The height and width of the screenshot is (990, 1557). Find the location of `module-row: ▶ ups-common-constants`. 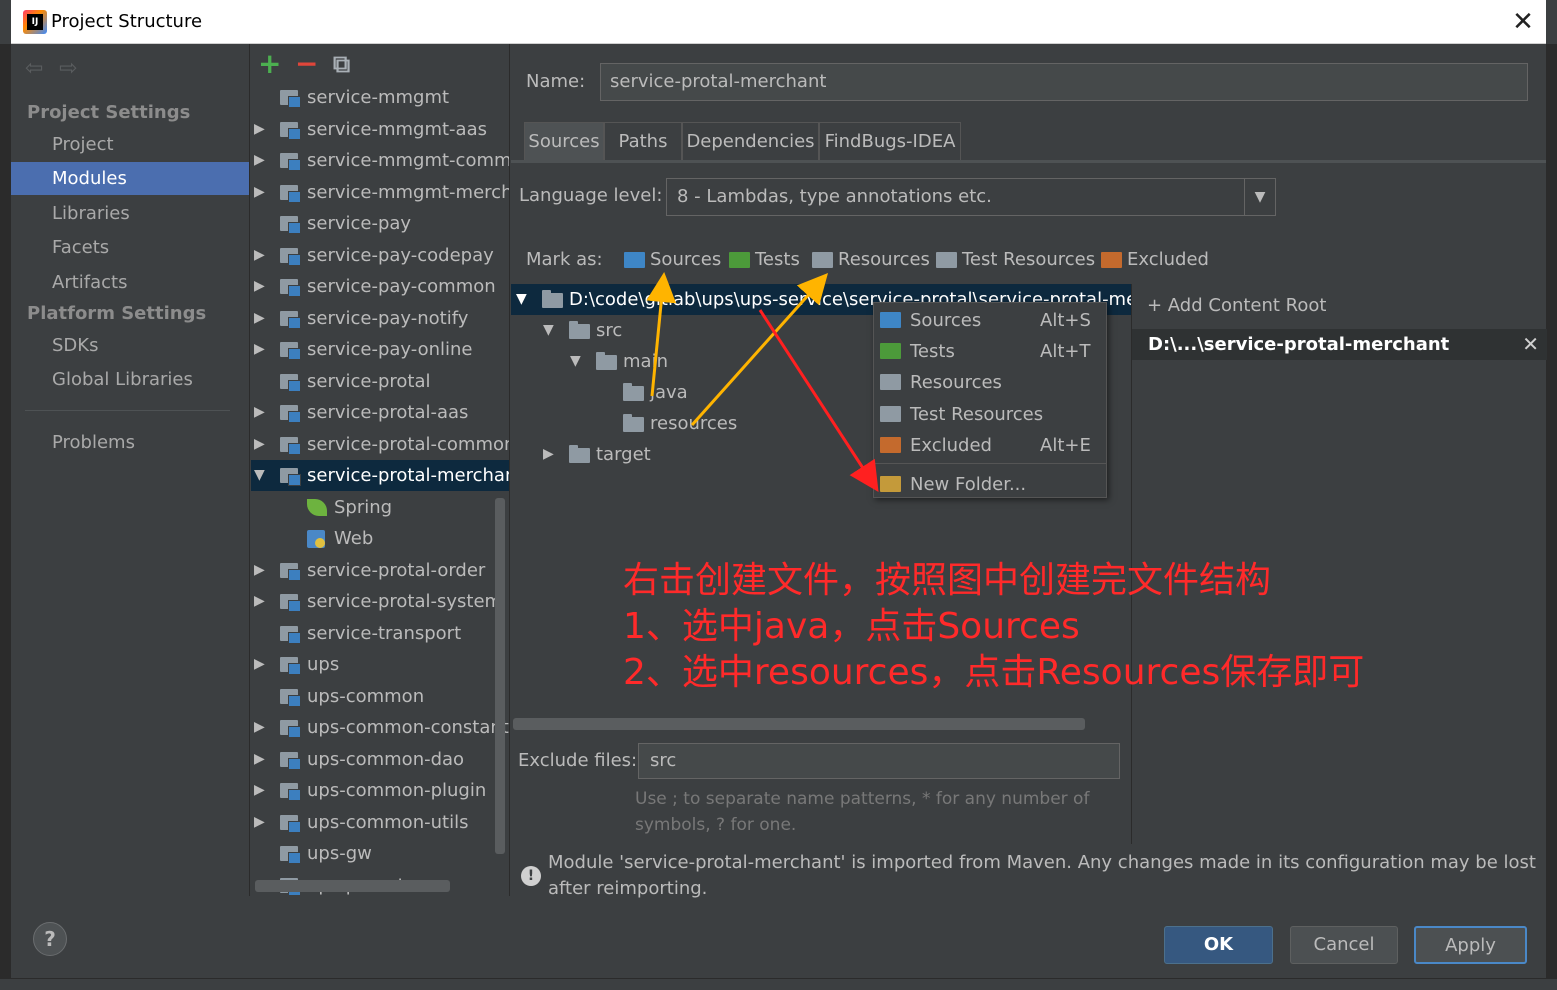

module-row: ▶ ups-common-constants is located at coordinates (380, 727).